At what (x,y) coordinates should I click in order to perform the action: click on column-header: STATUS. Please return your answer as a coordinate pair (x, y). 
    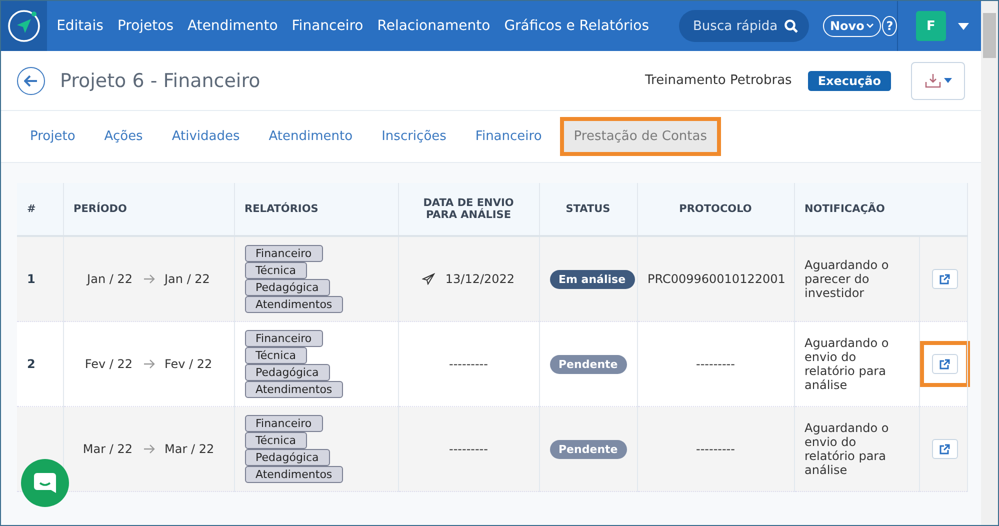
    Looking at the image, I should click on (588, 209).